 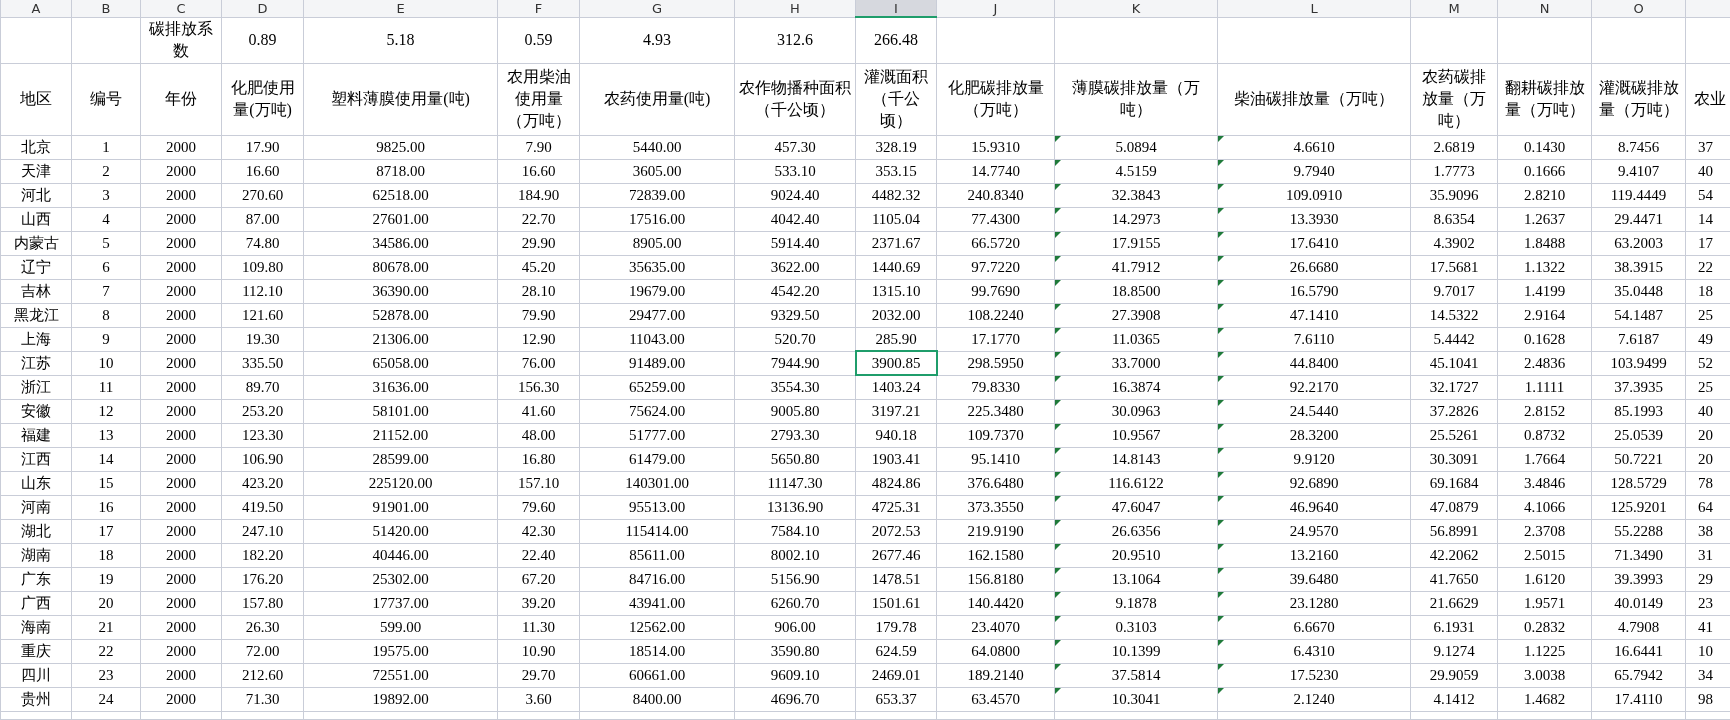 What do you see at coordinates (896, 147) in the screenshot?
I see `table-cell: 328.19` at bounding box center [896, 147].